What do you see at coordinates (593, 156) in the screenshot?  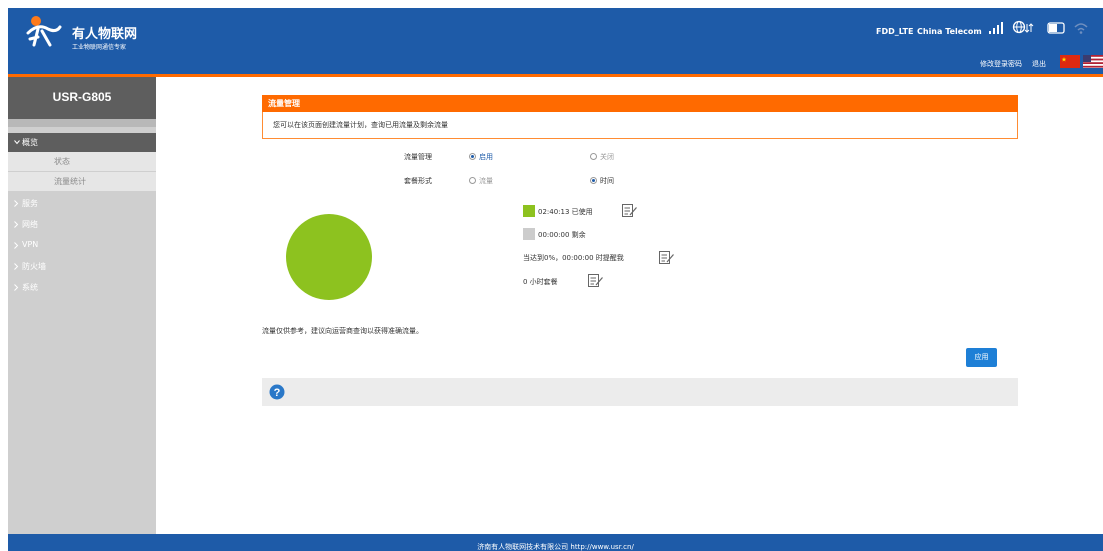 I see `disable-radio` at bounding box center [593, 156].